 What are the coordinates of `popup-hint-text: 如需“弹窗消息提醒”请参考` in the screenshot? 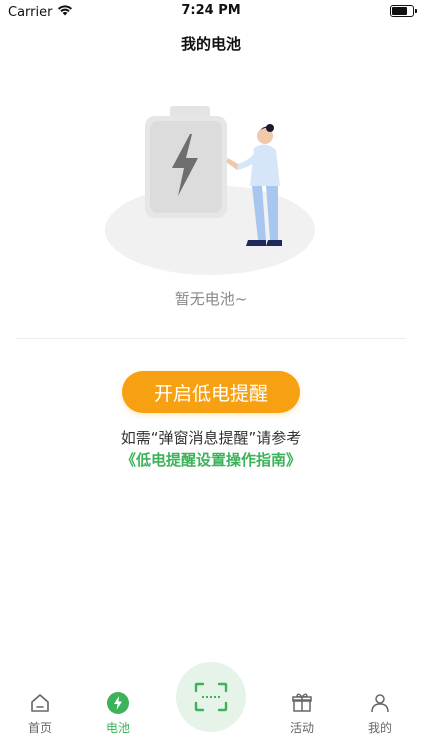 It's located at (211, 438).